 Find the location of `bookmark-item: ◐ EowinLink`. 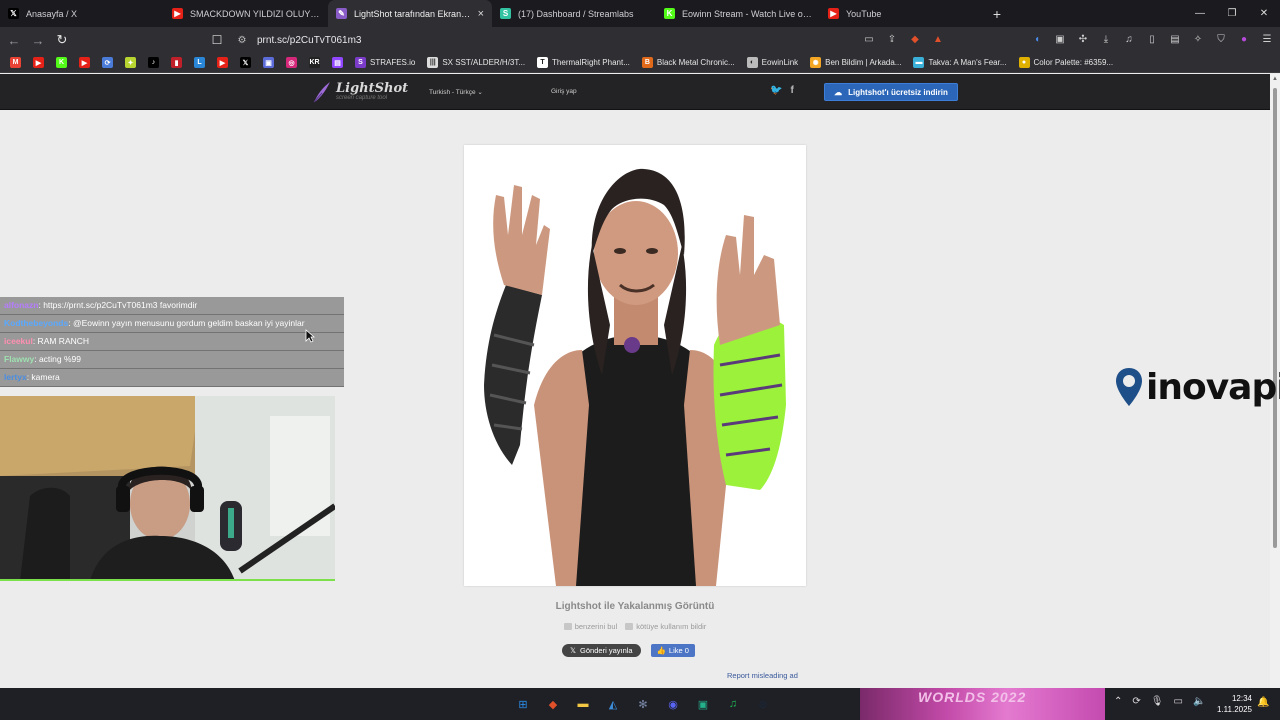

bookmark-item: ◐ EowinLink is located at coordinates (772, 62).